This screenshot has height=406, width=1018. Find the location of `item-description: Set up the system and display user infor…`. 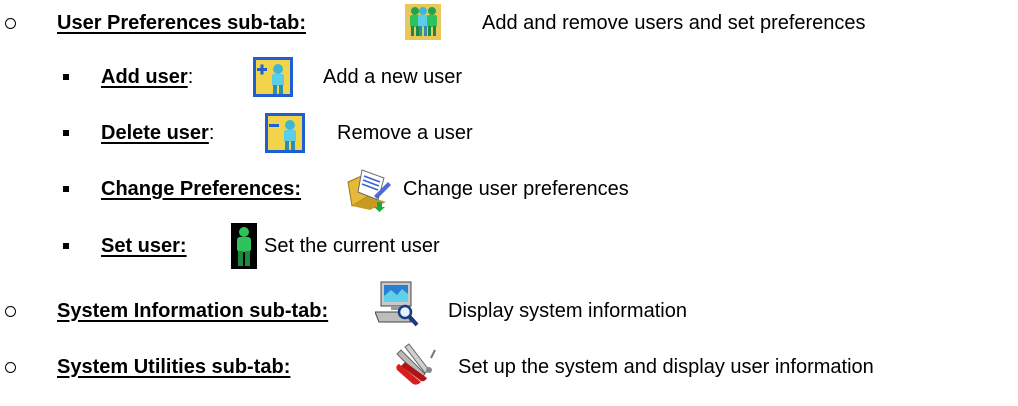

item-description: Set up the system and display user infor… is located at coordinates (666, 366).